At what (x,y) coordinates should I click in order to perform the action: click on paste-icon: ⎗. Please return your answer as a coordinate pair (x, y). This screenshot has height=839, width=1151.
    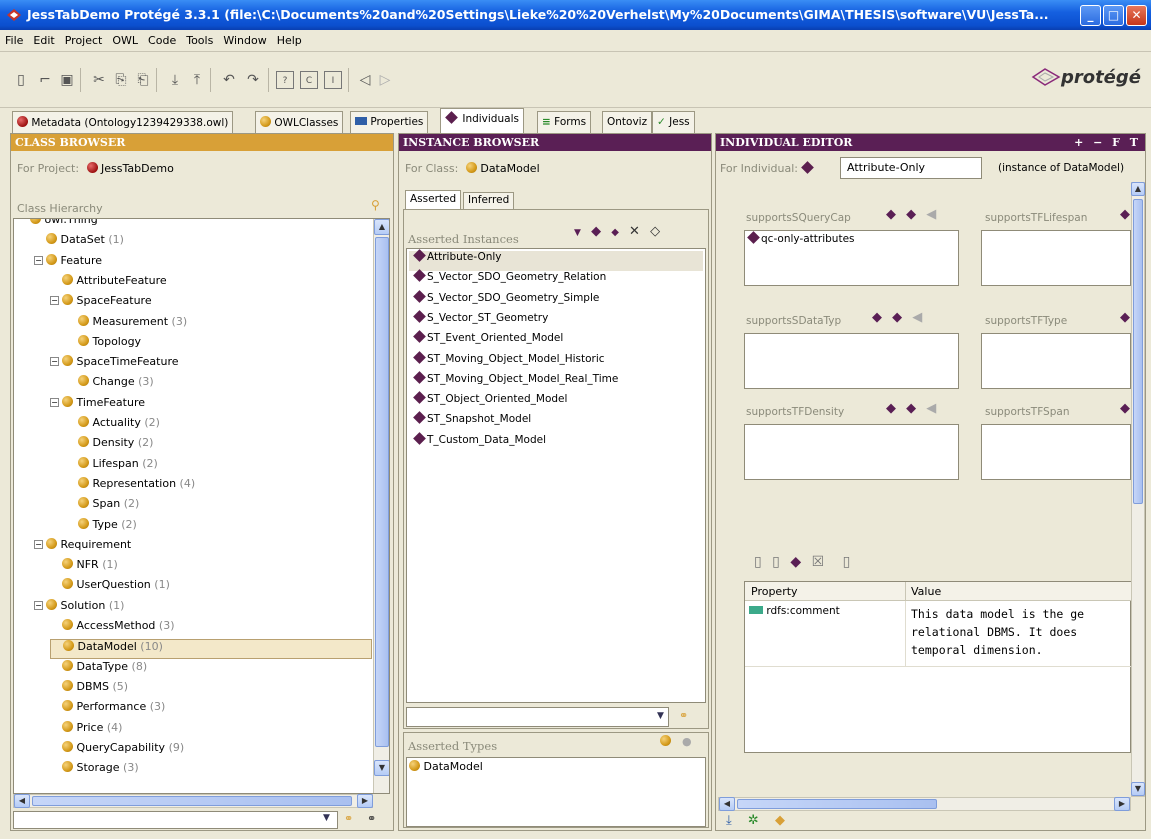
    Looking at the image, I should click on (143, 80).